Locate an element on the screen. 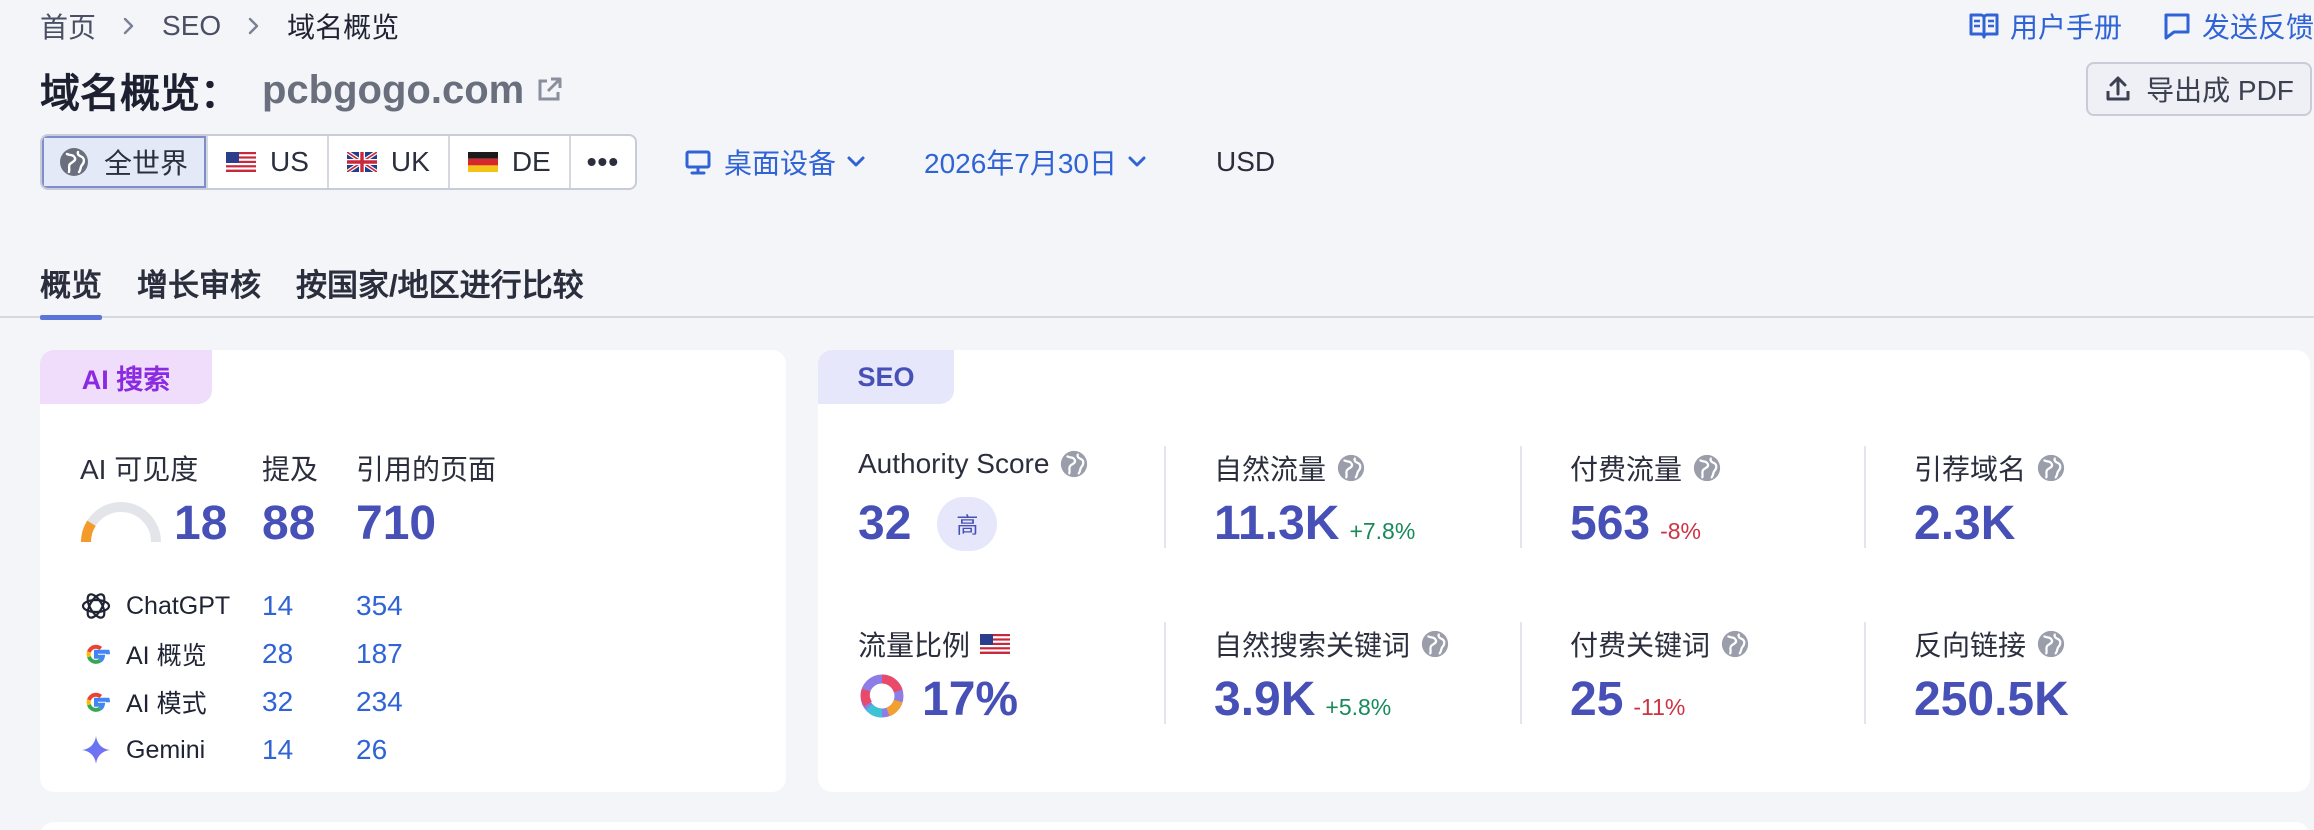 This screenshot has width=2314, height=830. database-selector: 全世界 US UK DE ••• is located at coordinates (339, 162).